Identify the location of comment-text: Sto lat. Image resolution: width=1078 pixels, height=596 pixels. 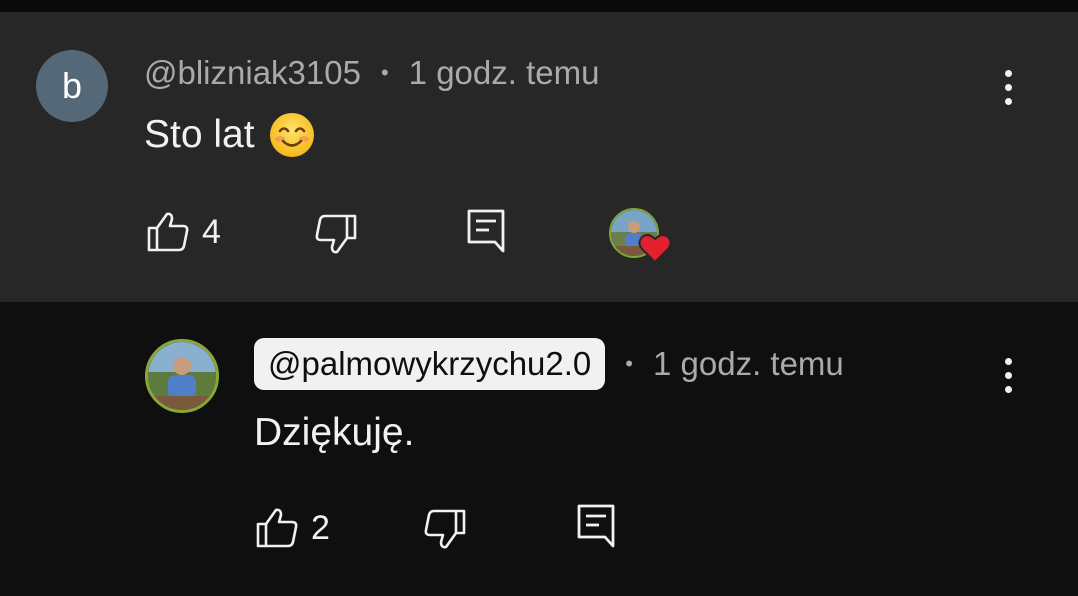
(199, 134).